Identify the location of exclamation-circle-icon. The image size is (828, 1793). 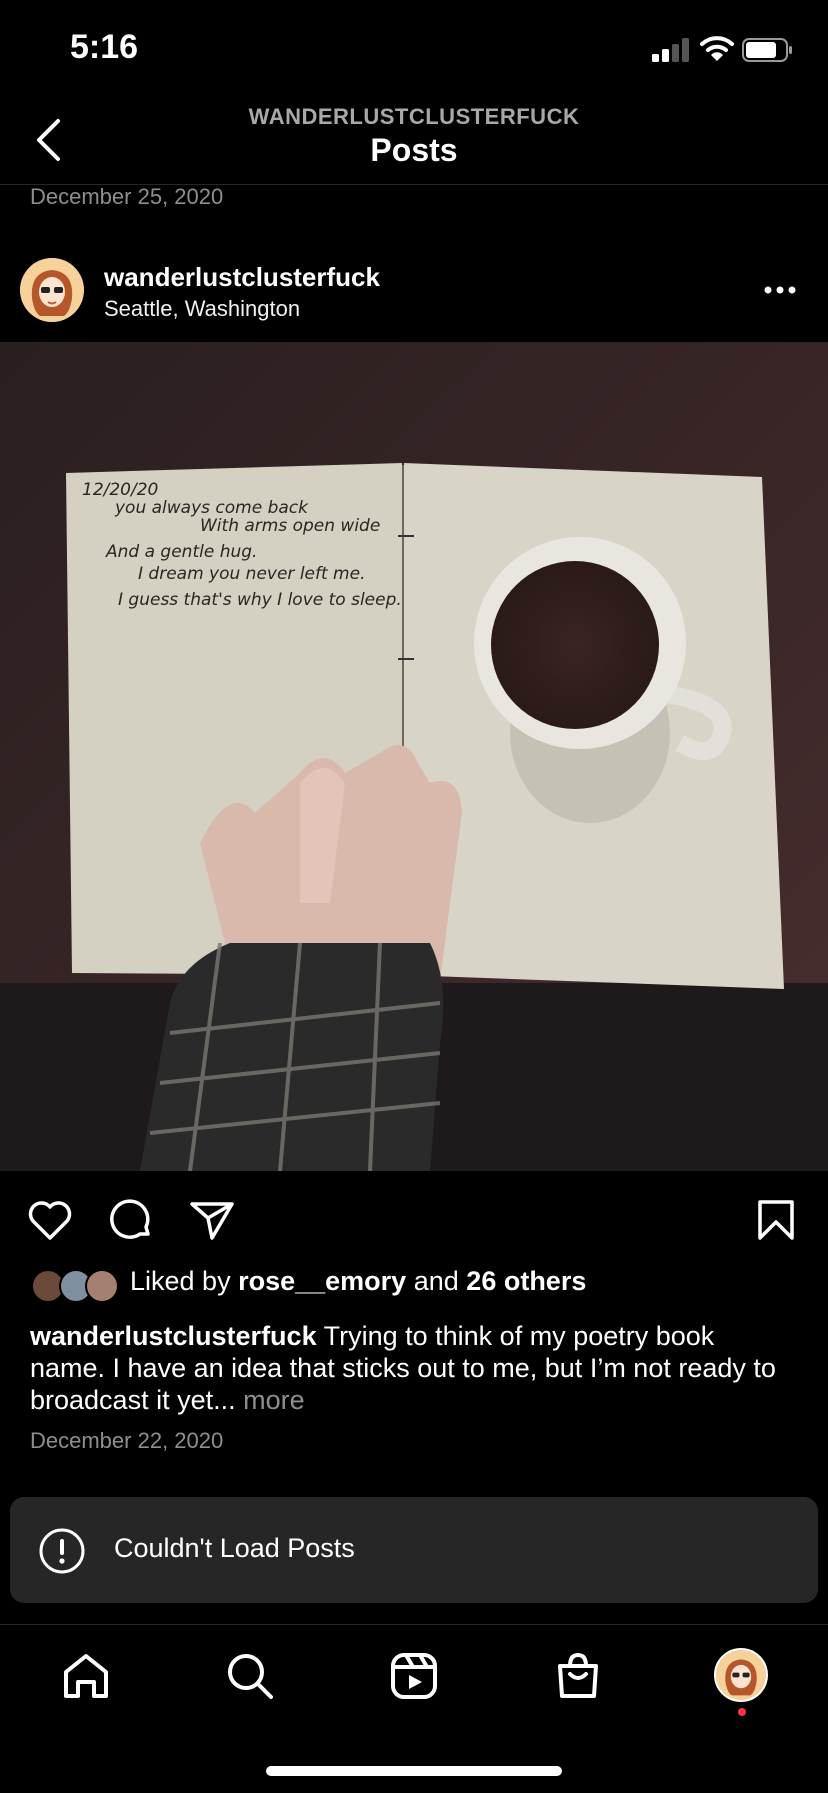
(62, 1551).